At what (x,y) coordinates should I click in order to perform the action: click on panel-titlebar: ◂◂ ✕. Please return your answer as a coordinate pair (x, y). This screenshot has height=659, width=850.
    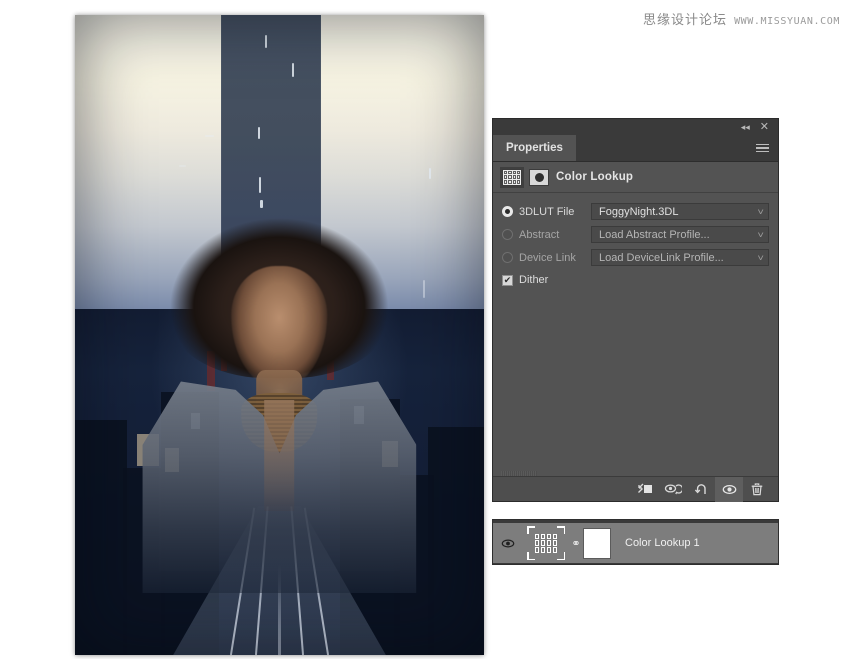
    Looking at the image, I should click on (635, 127).